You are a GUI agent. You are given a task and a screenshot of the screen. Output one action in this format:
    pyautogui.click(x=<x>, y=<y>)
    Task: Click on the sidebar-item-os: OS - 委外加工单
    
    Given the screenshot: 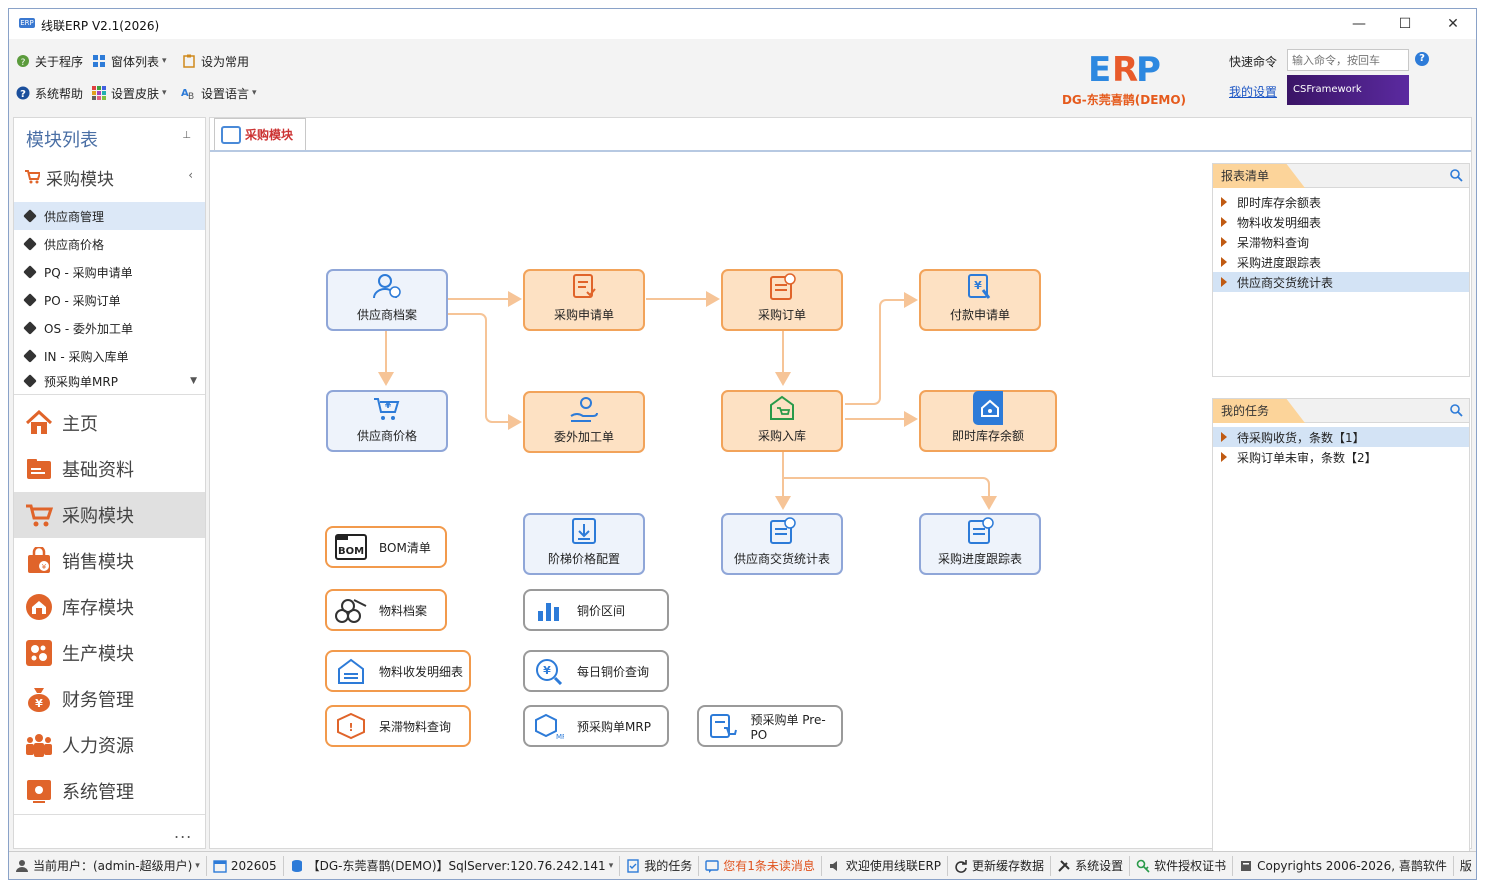 What is the action you would take?
    pyautogui.click(x=109, y=328)
    